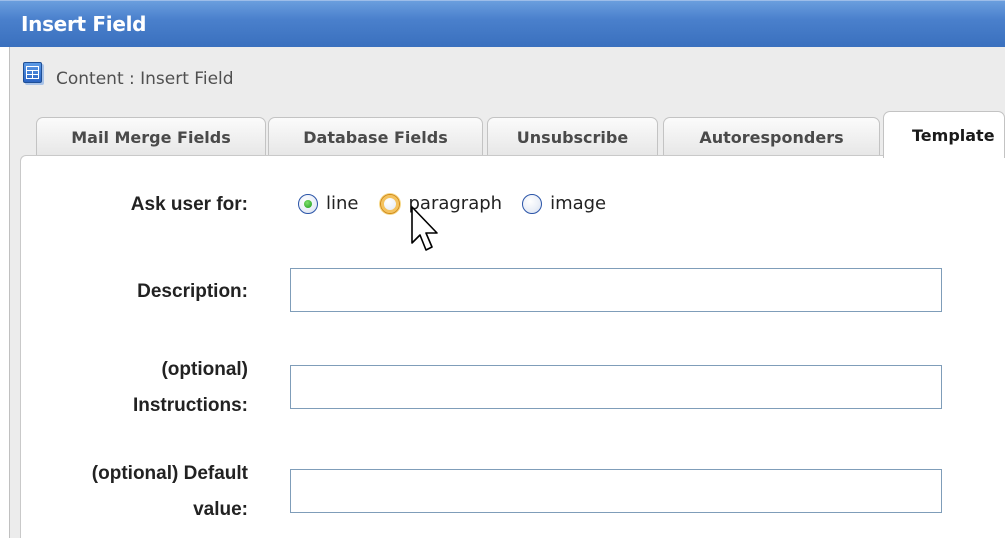 This screenshot has height=538, width=1005. Describe the element at coordinates (771, 137) in the screenshot. I see `tab-autoresponders: Autoresponders` at that location.